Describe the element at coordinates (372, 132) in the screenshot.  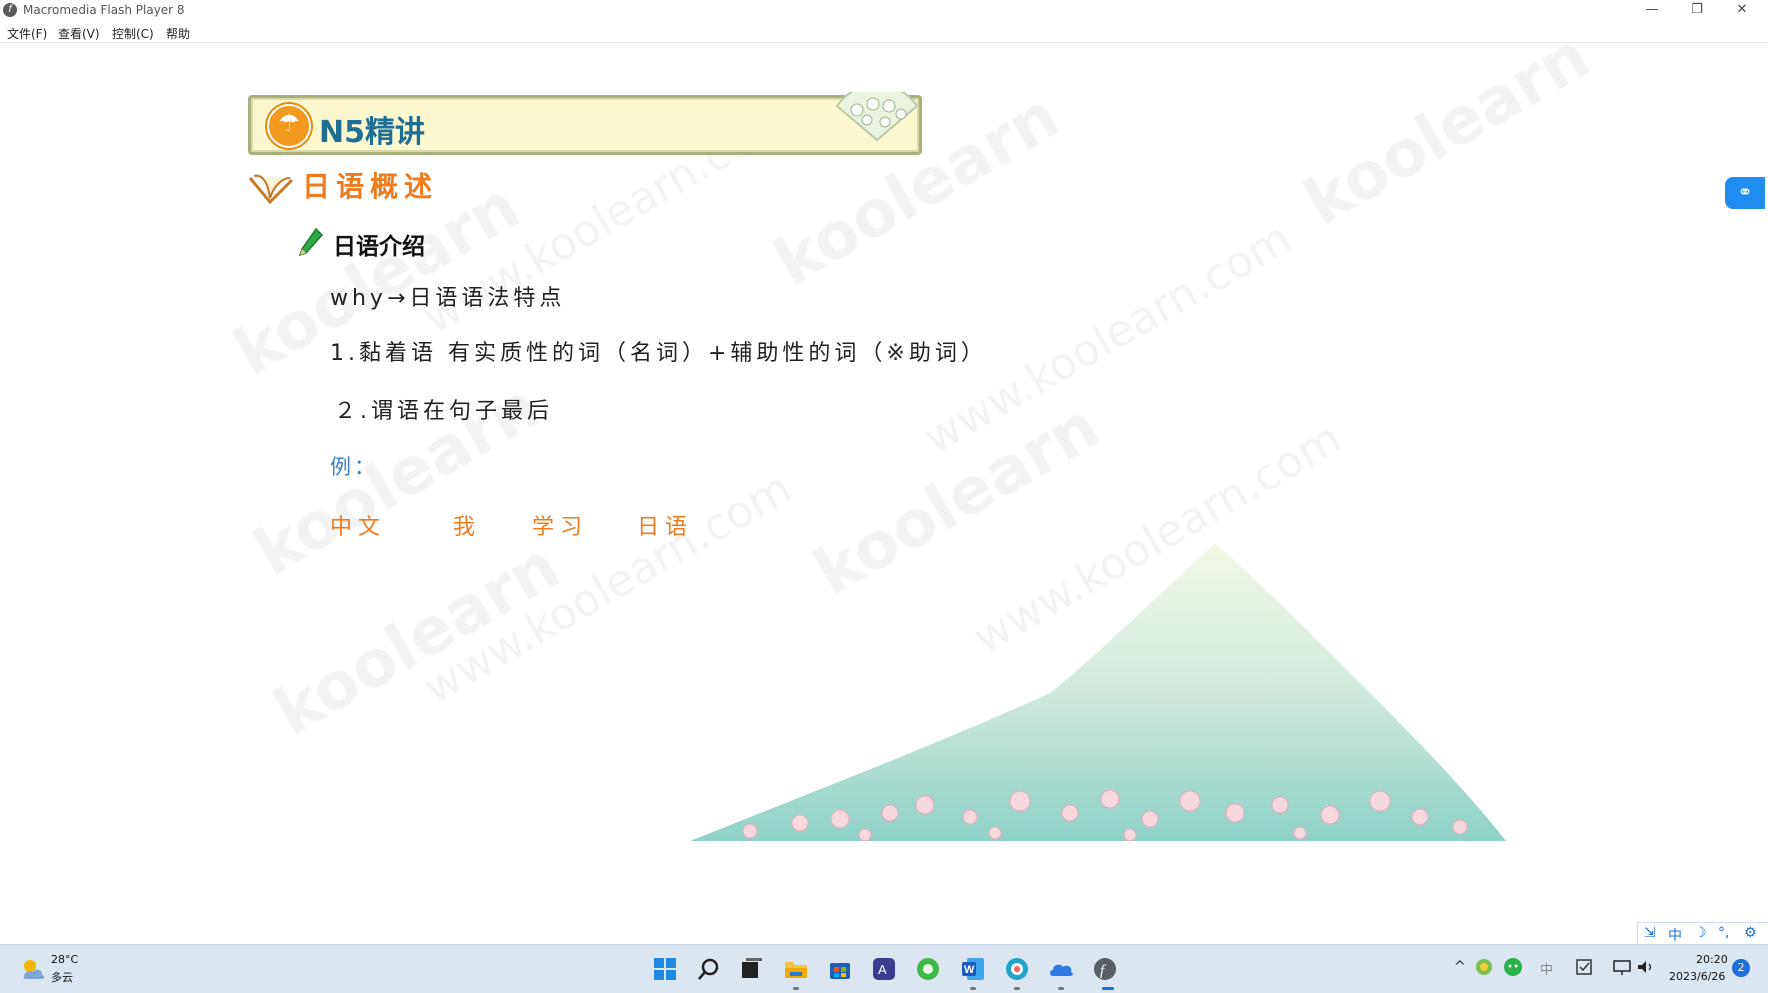
I see `banner-title: N5精讲` at that location.